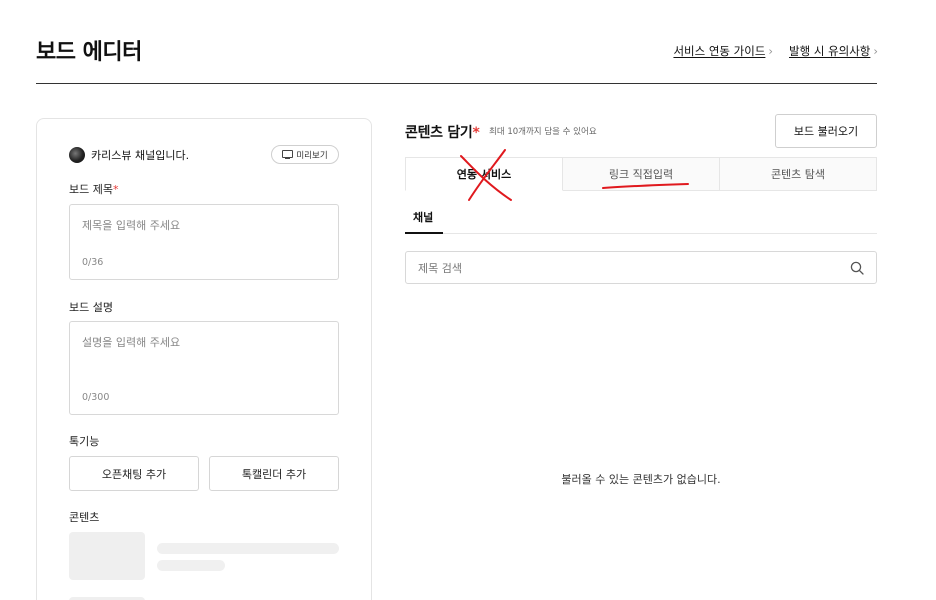 The width and height of the screenshot is (936, 600). Describe the element at coordinates (641, 479) in the screenshot. I see `empty-state-message: 불러올 수 있는 콘텐츠가 없습니다.` at that location.